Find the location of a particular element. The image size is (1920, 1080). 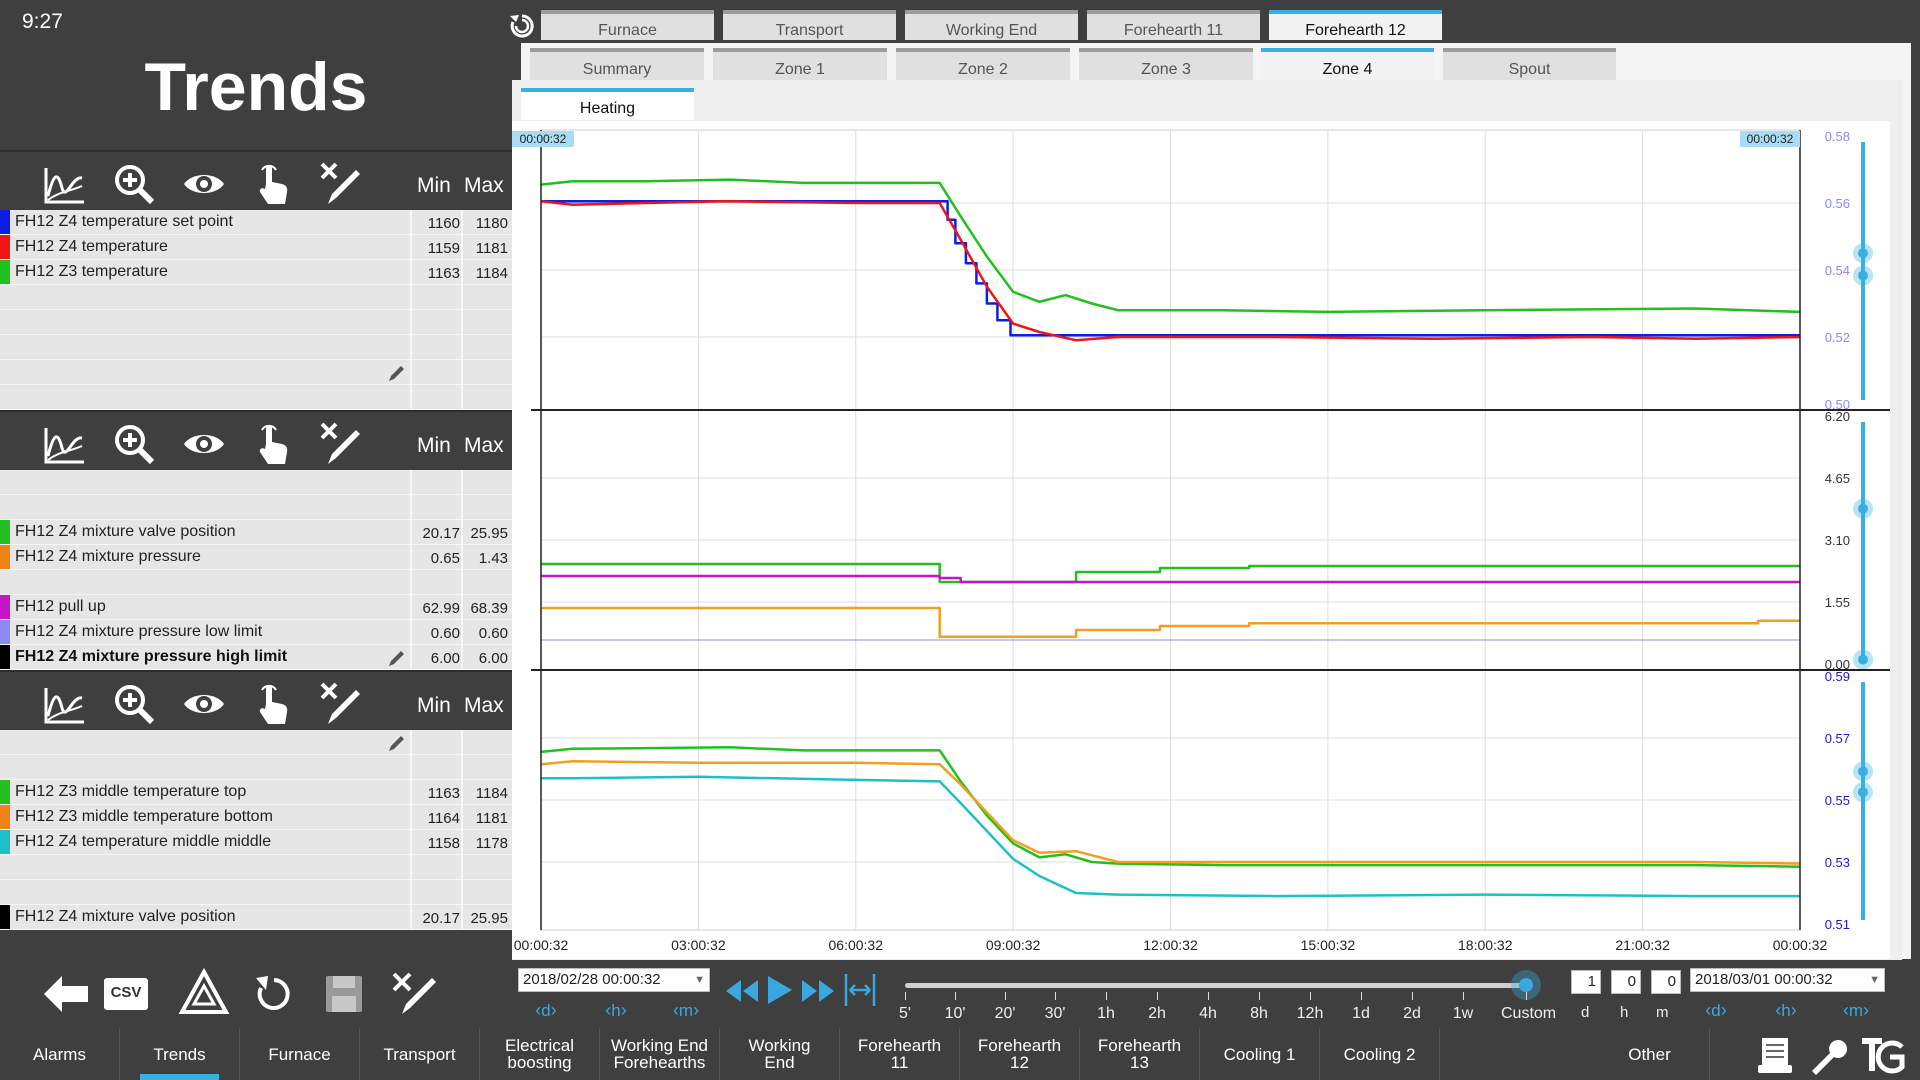

tab-forehearth-11: Forehearth 11 is located at coordinates (1173, 25).